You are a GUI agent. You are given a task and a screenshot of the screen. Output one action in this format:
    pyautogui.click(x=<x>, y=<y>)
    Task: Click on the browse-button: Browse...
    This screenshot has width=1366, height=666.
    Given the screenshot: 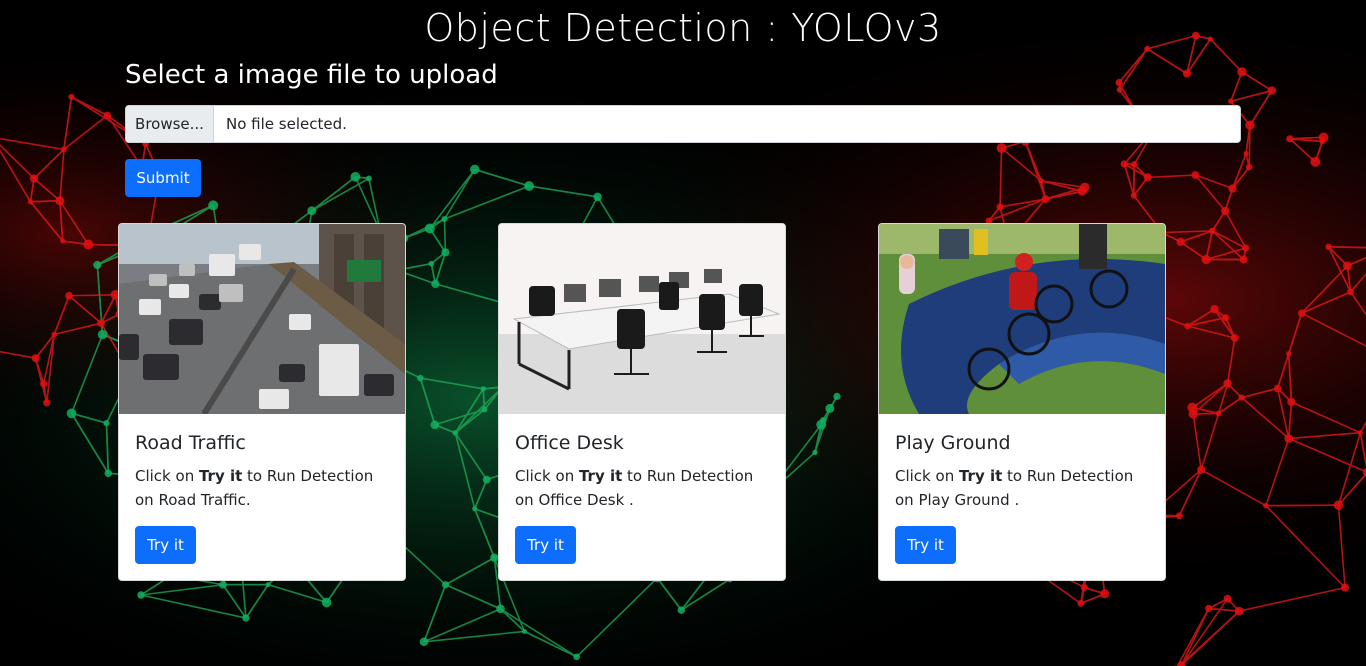 What is the action you would take?
    pyautogui.click(x=170, y=124)
    